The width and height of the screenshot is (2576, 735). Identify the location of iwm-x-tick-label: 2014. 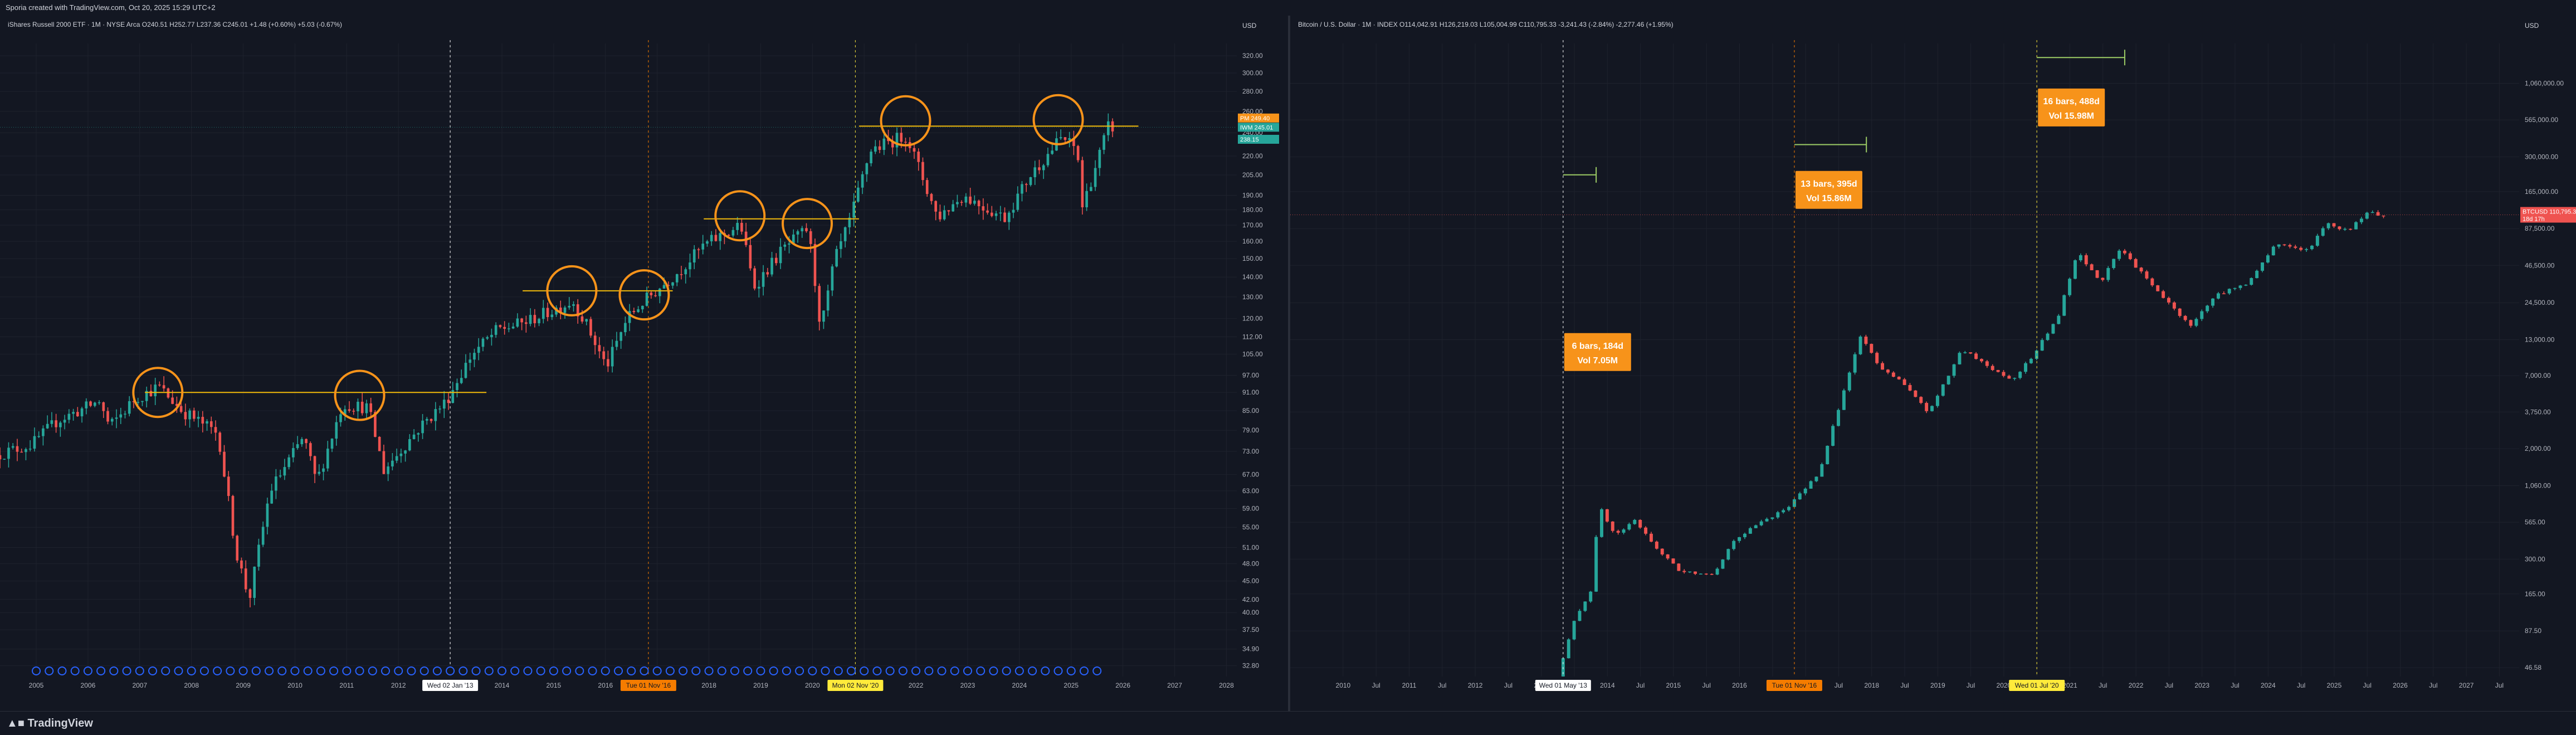
(502, 685).